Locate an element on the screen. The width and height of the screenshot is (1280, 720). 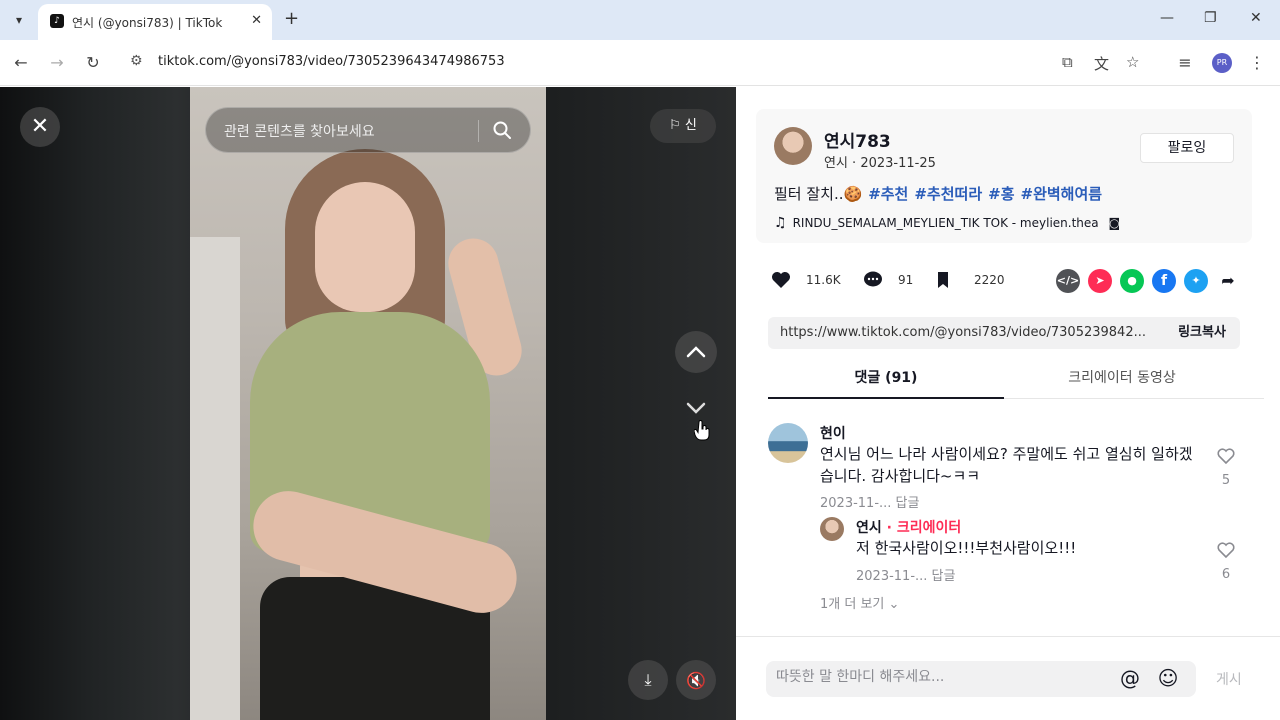
comment-count: 91 is located at coordinates (906, 280).